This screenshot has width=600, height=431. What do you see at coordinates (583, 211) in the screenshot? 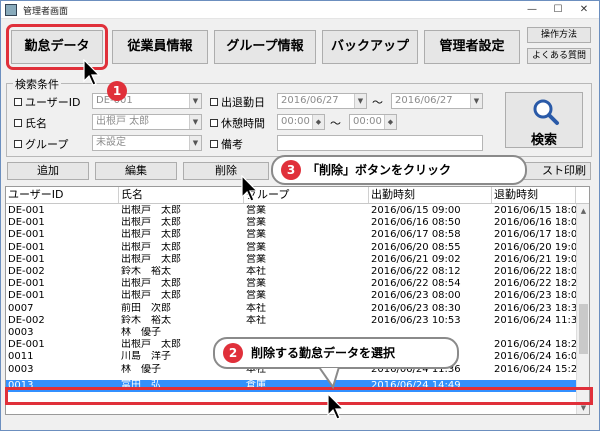
I see `scroll-up-icon: ▲` at bounding box center [583, 211].